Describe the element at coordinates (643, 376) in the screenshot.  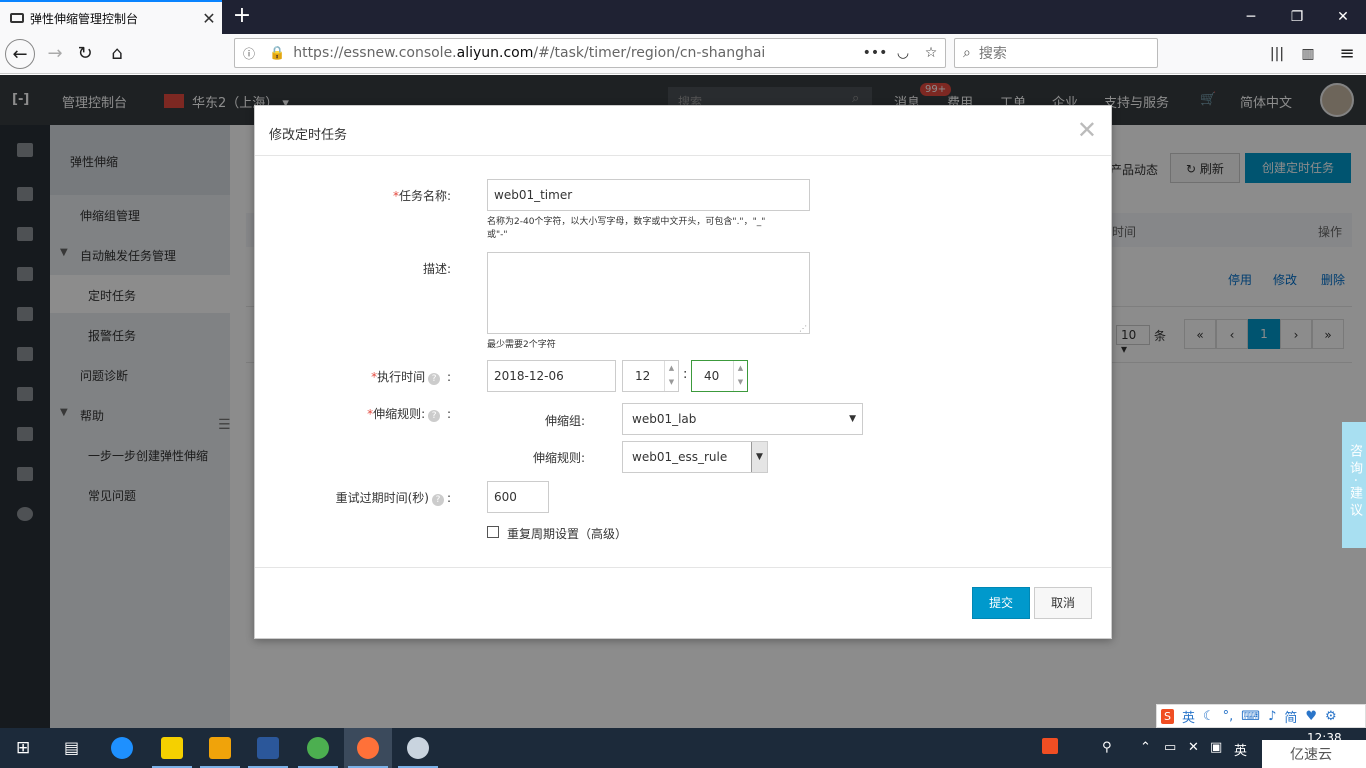
I see `hour-value: 12` at that location.